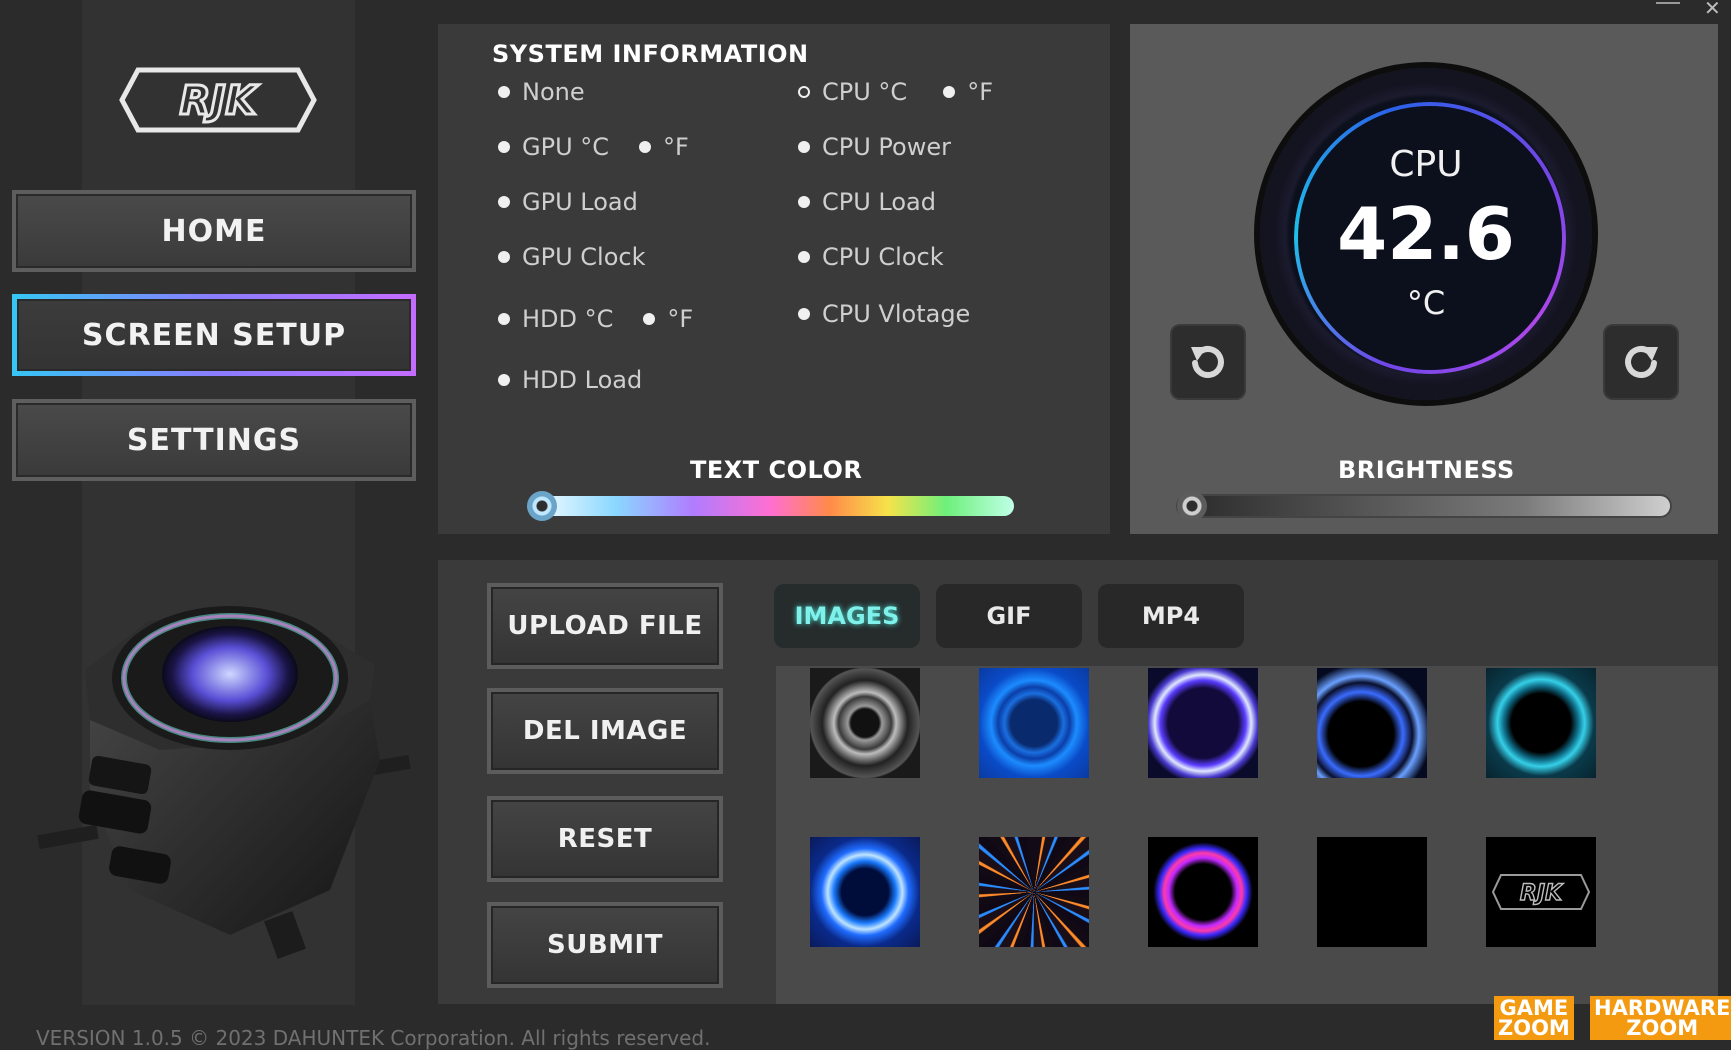  What do you see at coordinates (1534, 1028) in the screenshot?
I see `watermark-zoom-text-1: ZOOM` at bounding box center [1534, 1028].